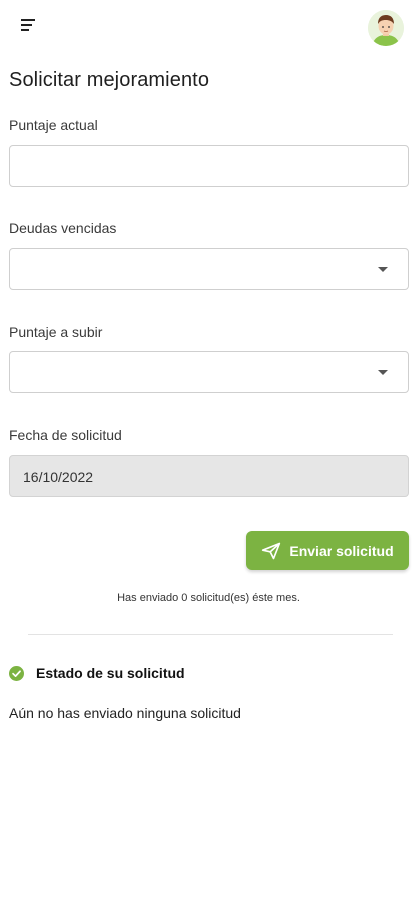 This screenshot has height=900, width=417. Describe the element at coordinates (53, 125) in the screenshot. I see `current-score-label: Puntaje actual` at that location.